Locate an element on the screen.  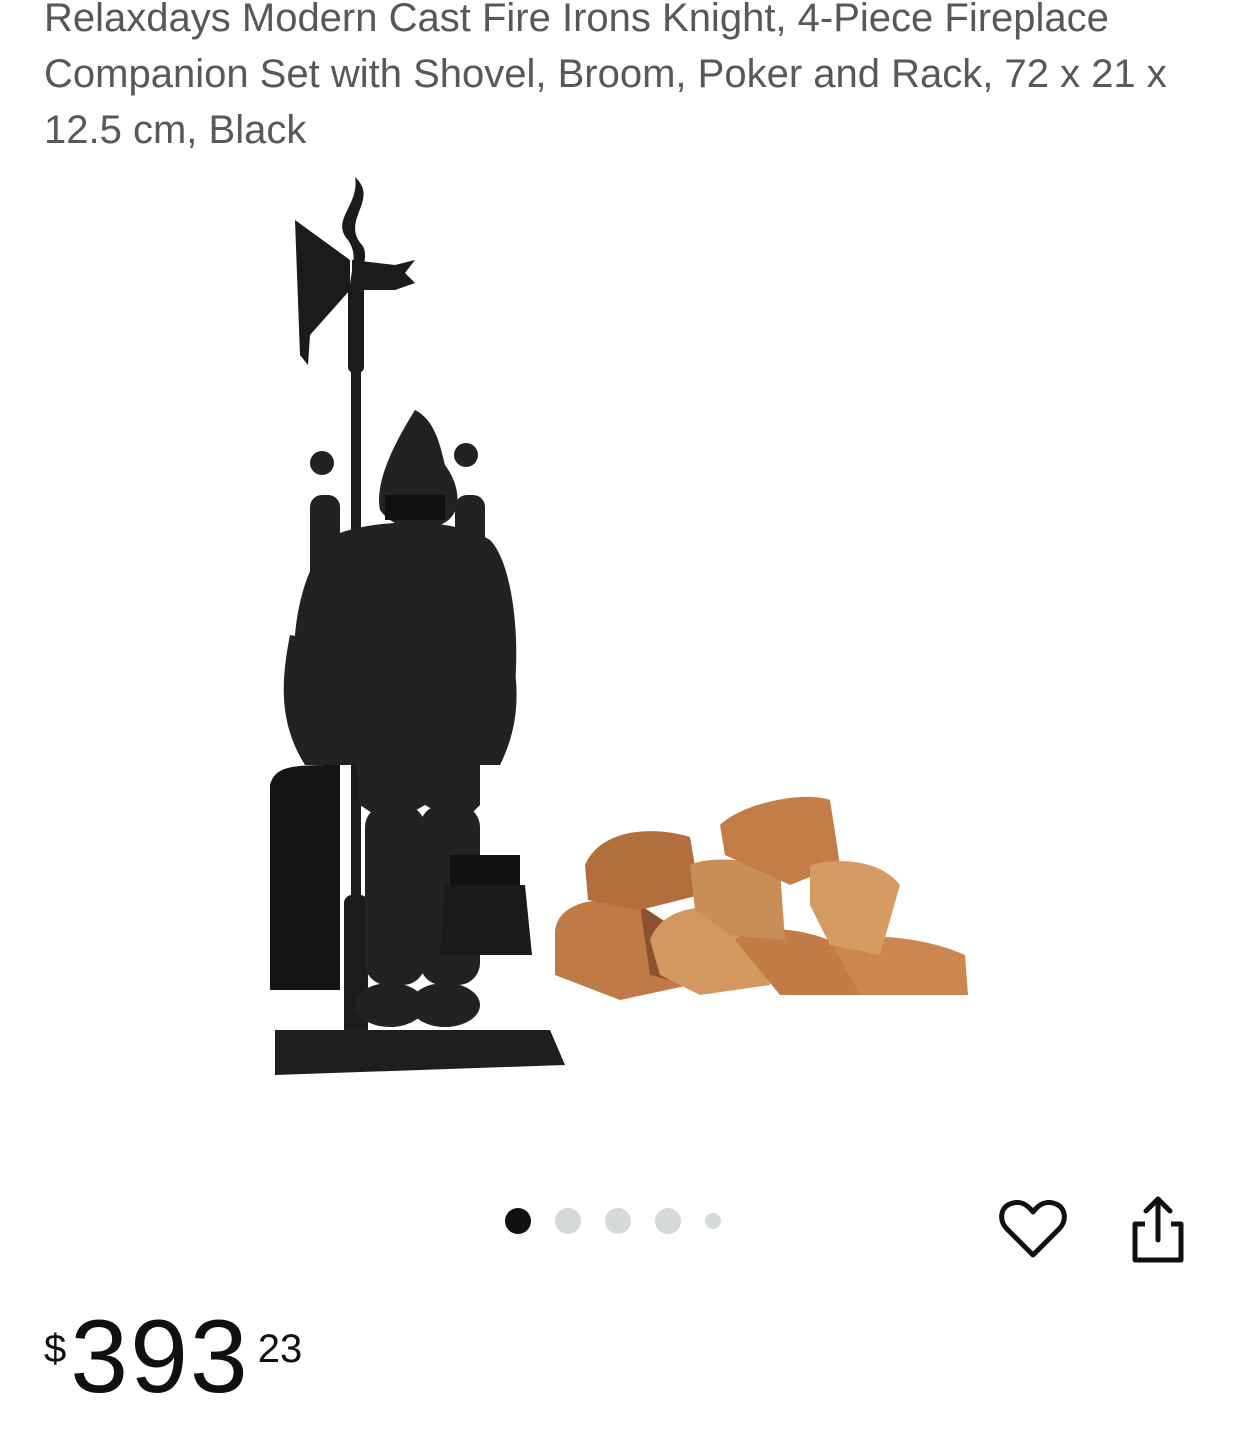
price-fraction: 23 is located at coordinates (280, 1349).